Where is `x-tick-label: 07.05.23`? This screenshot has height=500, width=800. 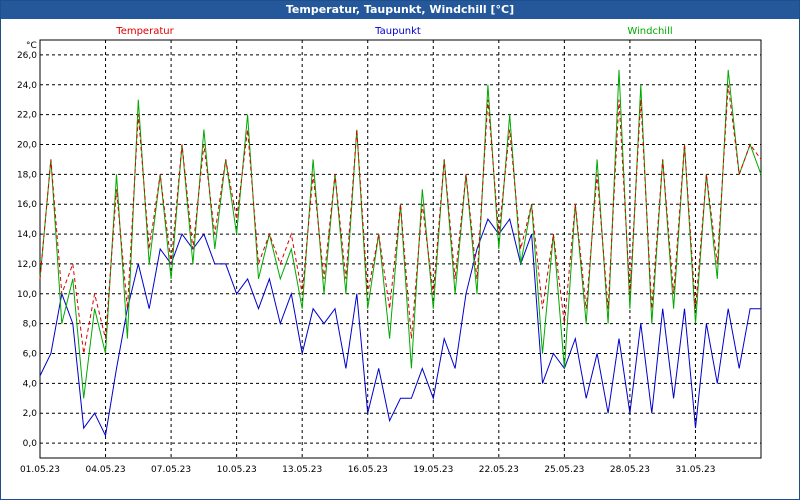 x-tick-label: 07.05.23 is located at coordinates (171, 470).